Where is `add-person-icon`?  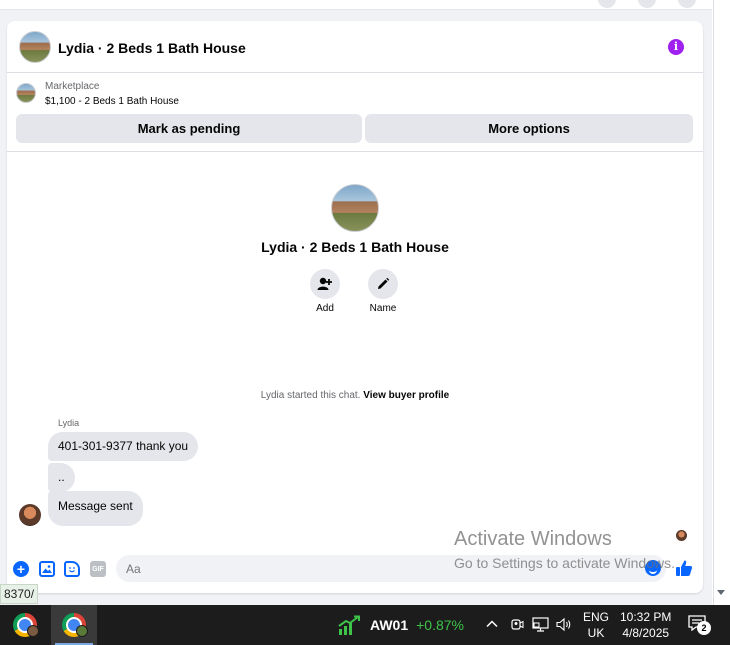 add-person-icon is located at coordinates (325, 284).